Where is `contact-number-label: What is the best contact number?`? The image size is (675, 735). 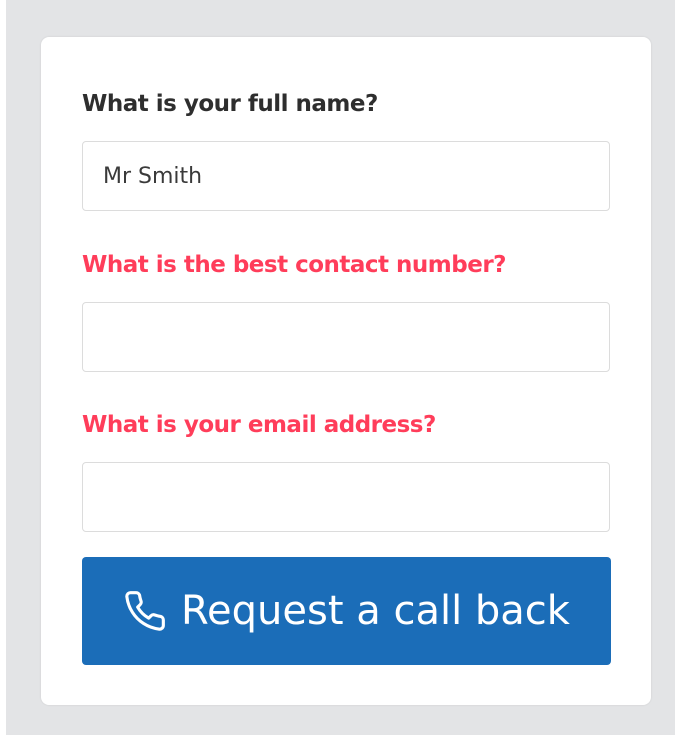 contact-number-label: What is the best contact number? is located at coordinates (294, 265).